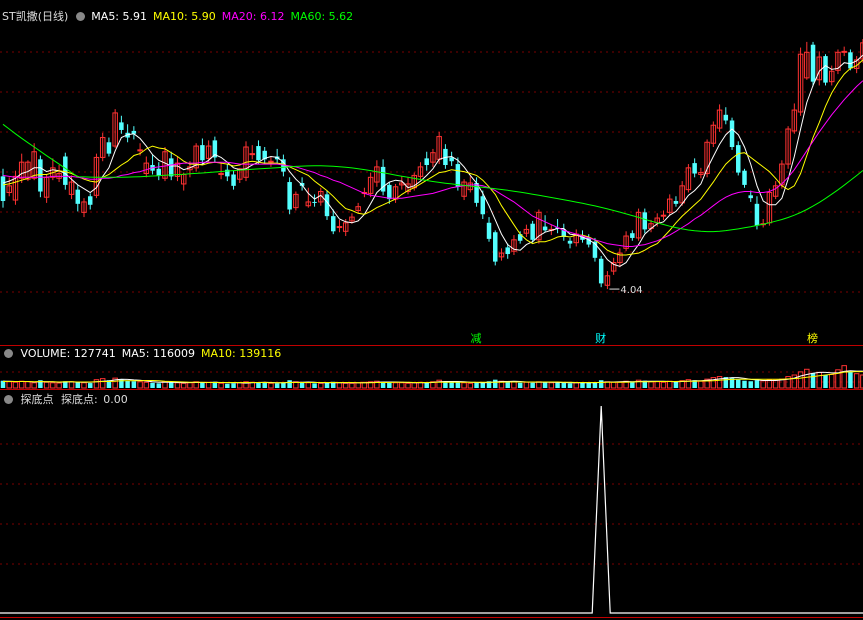 The height and width of the screenshot is (620, 863). Describe the element at coordinates (631, 290) in the screenshot. I see `low-label: 4.04` at that location.